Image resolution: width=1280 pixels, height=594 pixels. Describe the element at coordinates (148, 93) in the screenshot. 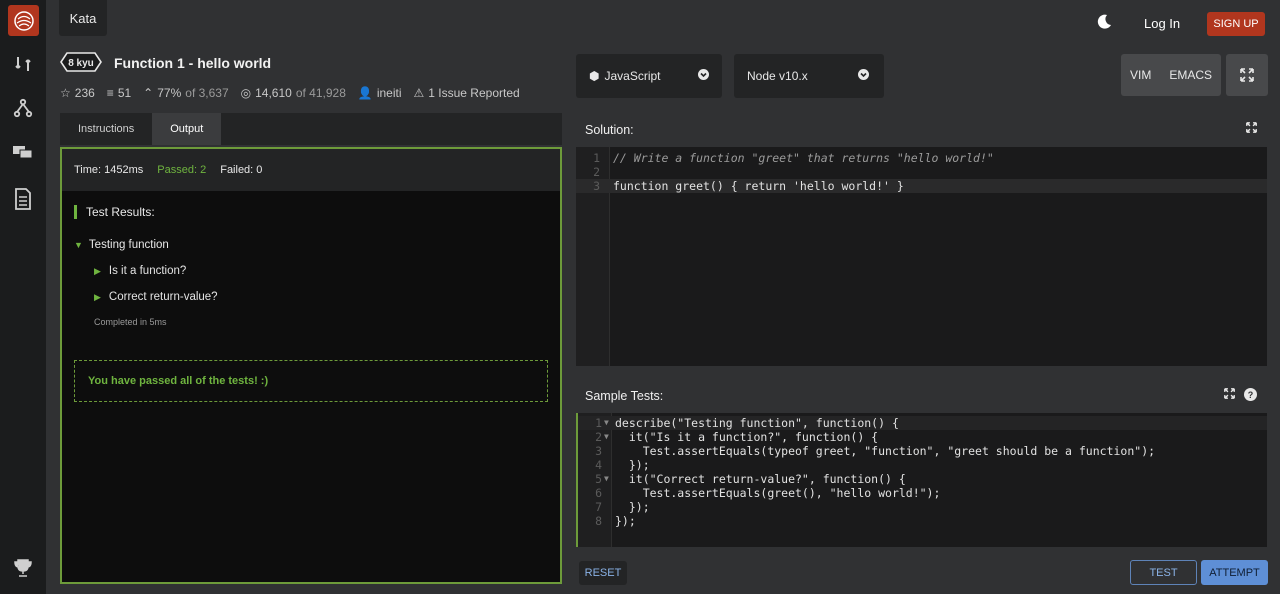

I see `satisfaction-icon: ⌃` at that location.